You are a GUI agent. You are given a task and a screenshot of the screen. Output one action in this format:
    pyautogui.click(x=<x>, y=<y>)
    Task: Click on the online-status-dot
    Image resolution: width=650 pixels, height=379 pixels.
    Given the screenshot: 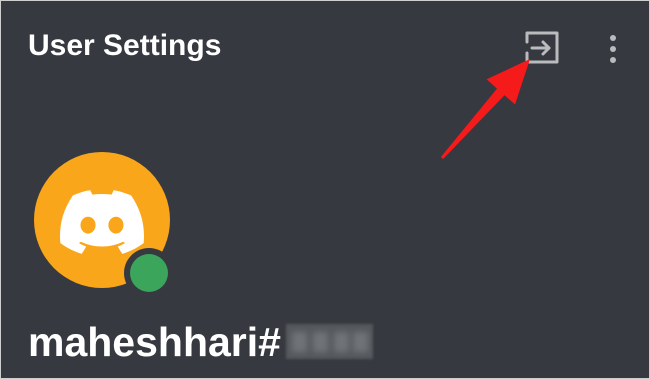 What is the action you would take?
    pyautogui.click(x=149, y=273)
    